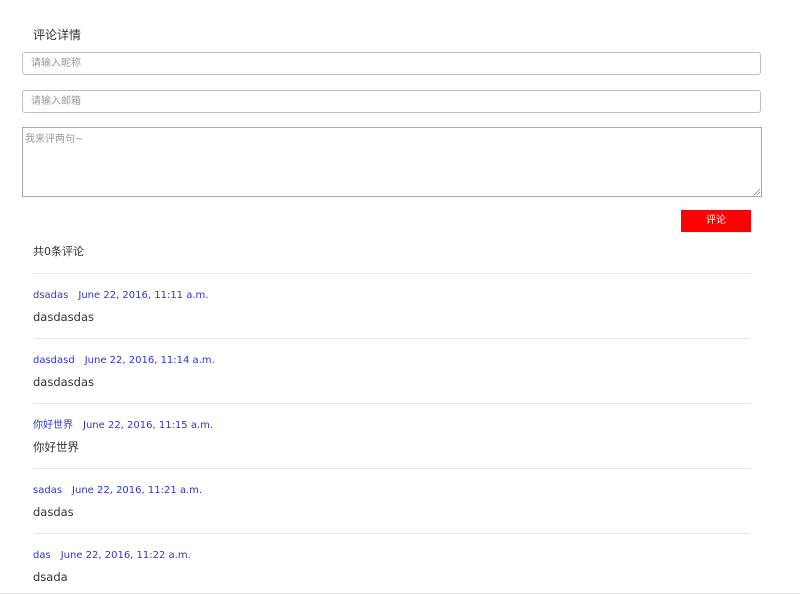  I want to click on comment-date: June 22, 2016, 11:14 a.m., so click(149, 360).